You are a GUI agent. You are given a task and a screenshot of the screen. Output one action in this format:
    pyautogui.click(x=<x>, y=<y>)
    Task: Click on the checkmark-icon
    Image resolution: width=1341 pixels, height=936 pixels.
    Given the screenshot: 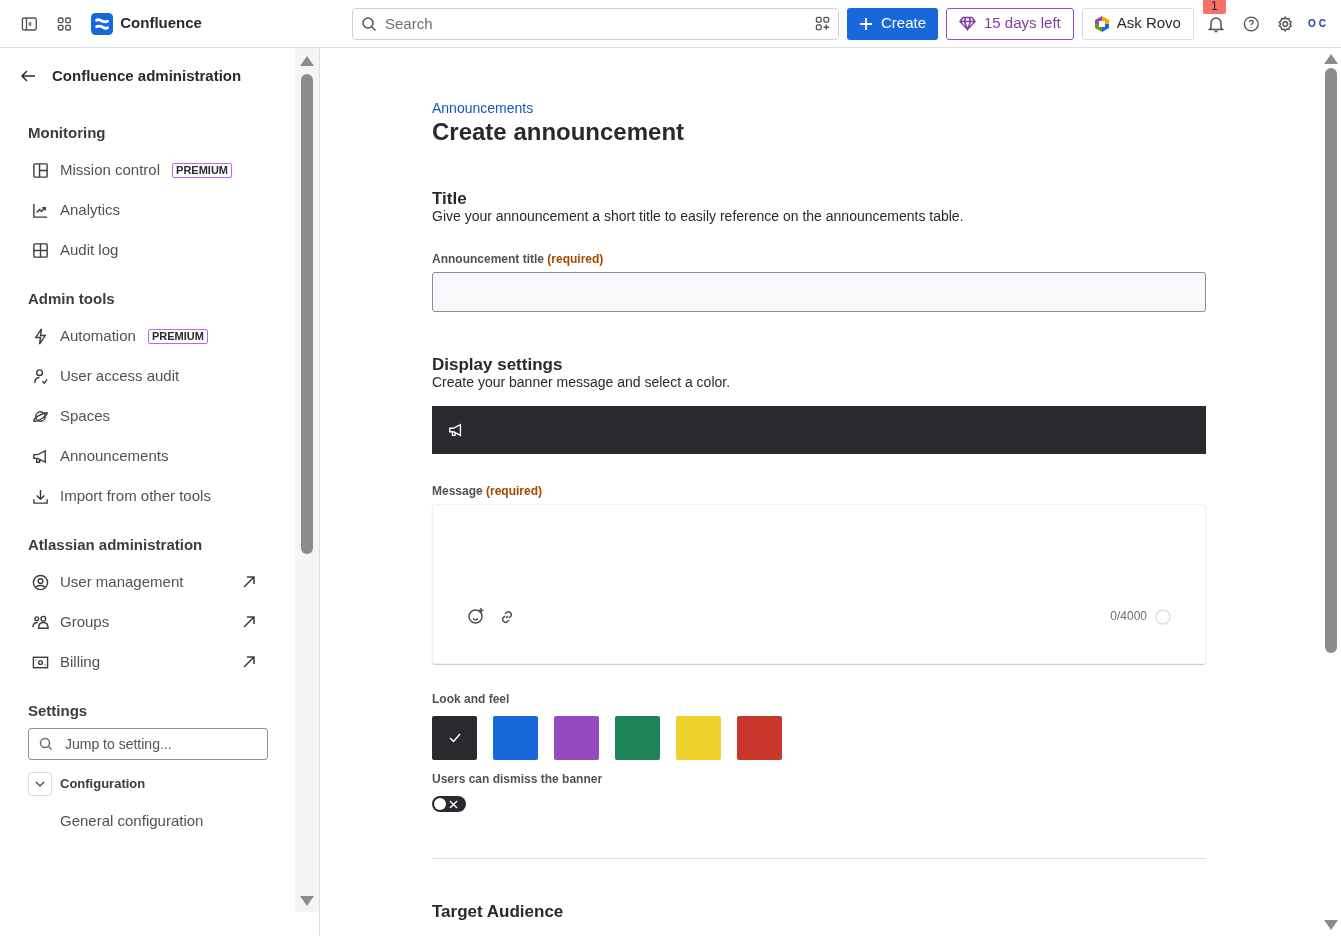 What is the action you would take?
    pyautogui.click(x=454, y=738)
    